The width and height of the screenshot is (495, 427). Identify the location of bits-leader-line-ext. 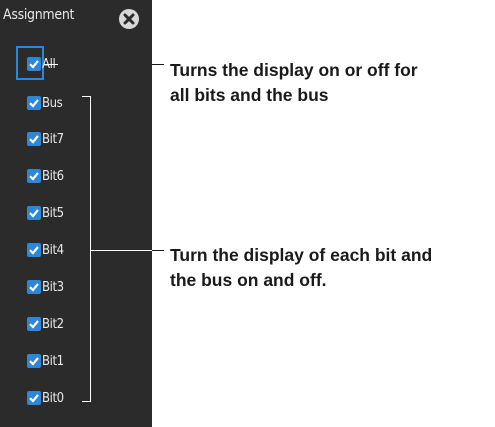
(158, 250).